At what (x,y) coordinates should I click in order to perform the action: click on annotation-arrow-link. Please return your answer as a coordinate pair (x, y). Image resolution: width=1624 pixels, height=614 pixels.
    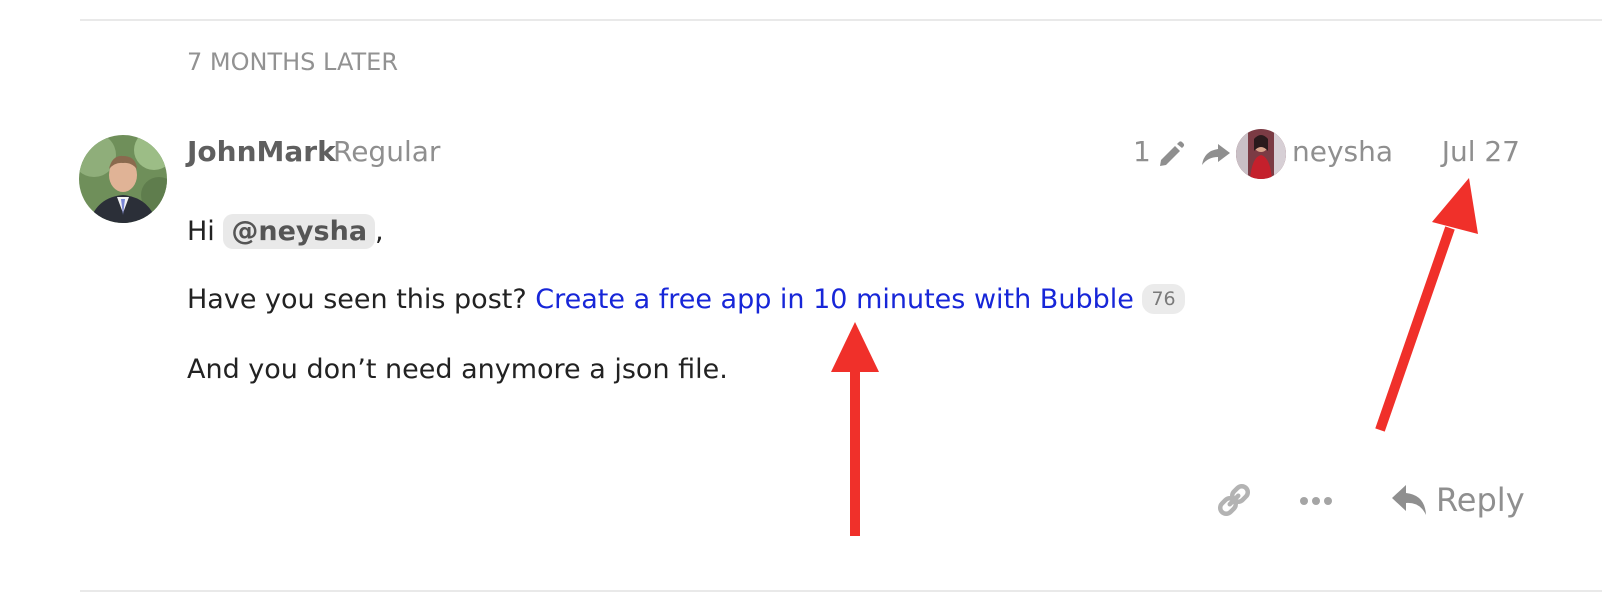
    Looking at the image, I should click on (855, 429).